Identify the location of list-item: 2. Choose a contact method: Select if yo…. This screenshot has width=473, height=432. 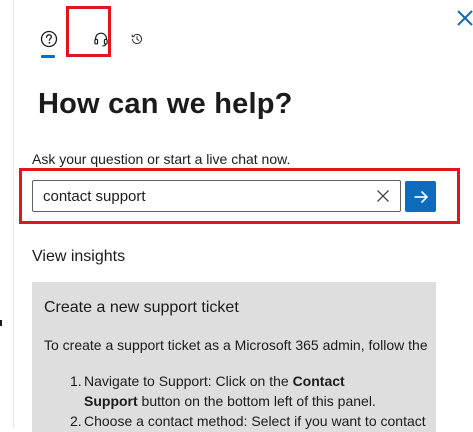
(238, 421).